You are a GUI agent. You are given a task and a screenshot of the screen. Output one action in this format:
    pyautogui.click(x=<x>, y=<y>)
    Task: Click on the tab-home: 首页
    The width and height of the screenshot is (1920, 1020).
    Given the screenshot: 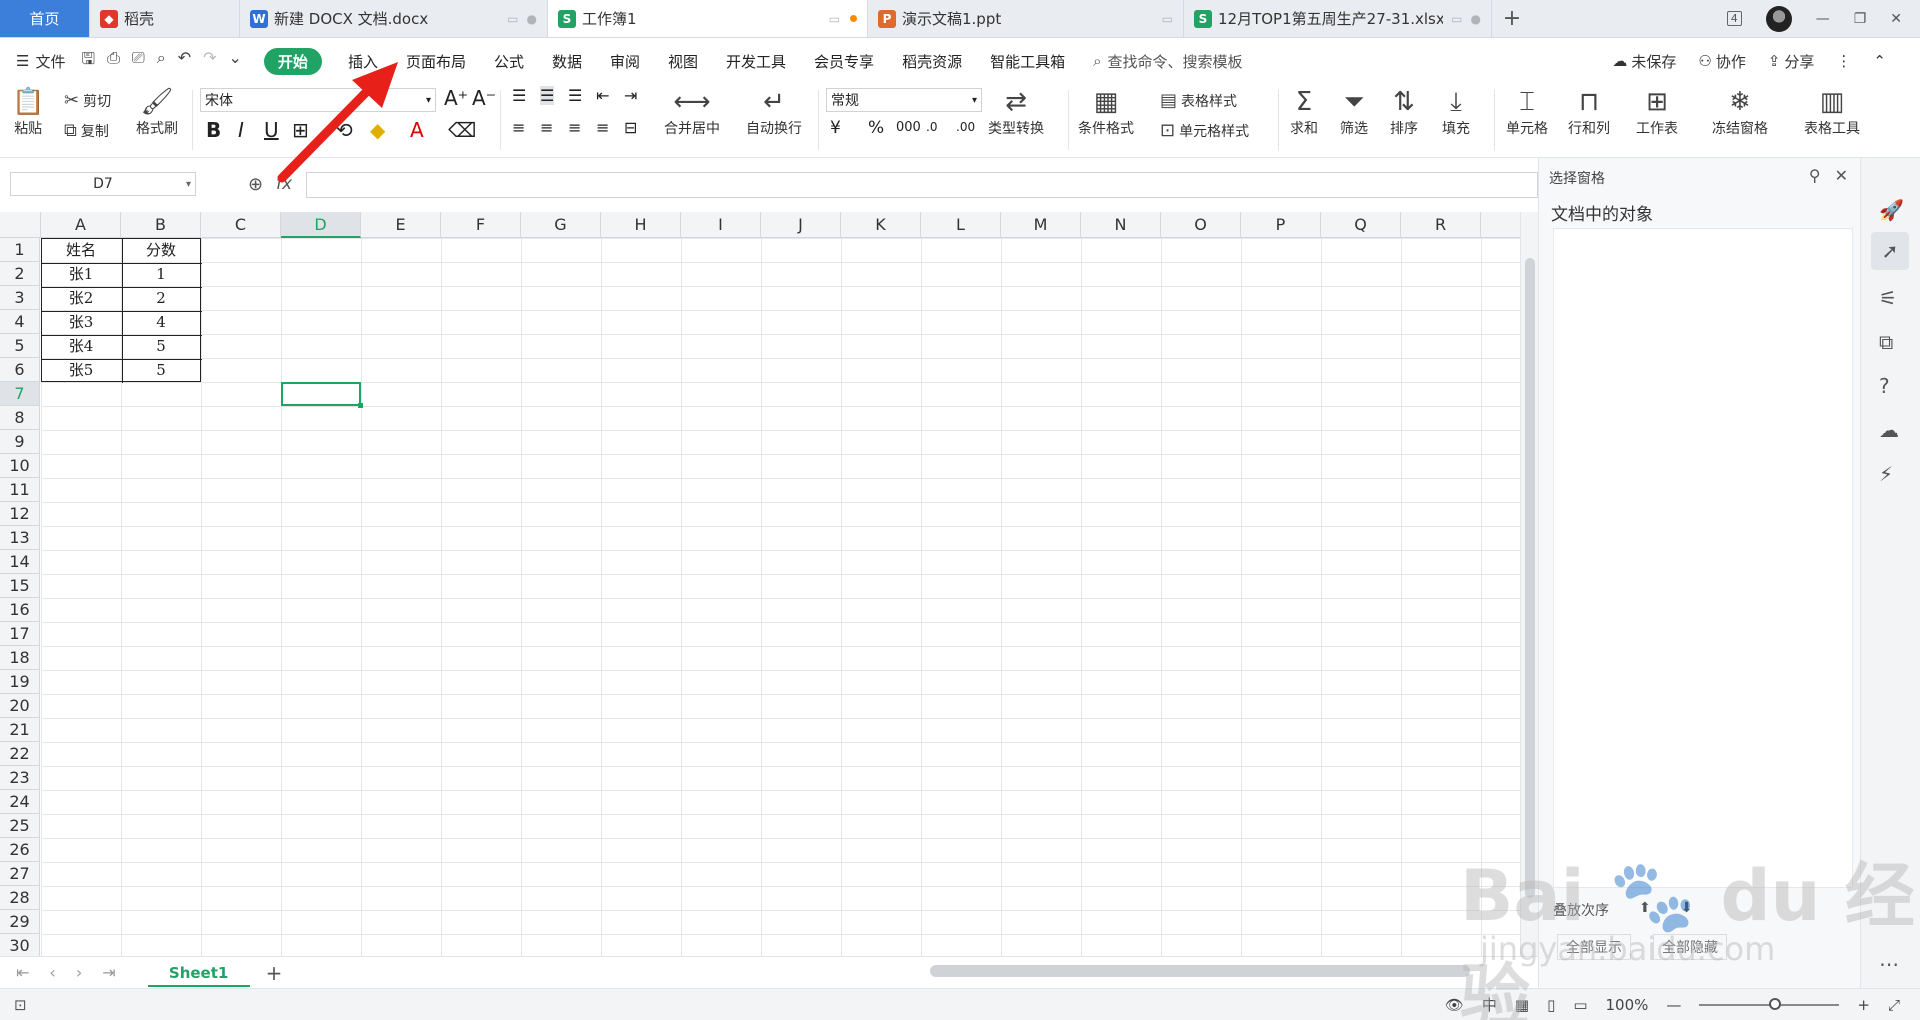 What is the action you would take?
    pyautogui.click(x=45, y=18)
    